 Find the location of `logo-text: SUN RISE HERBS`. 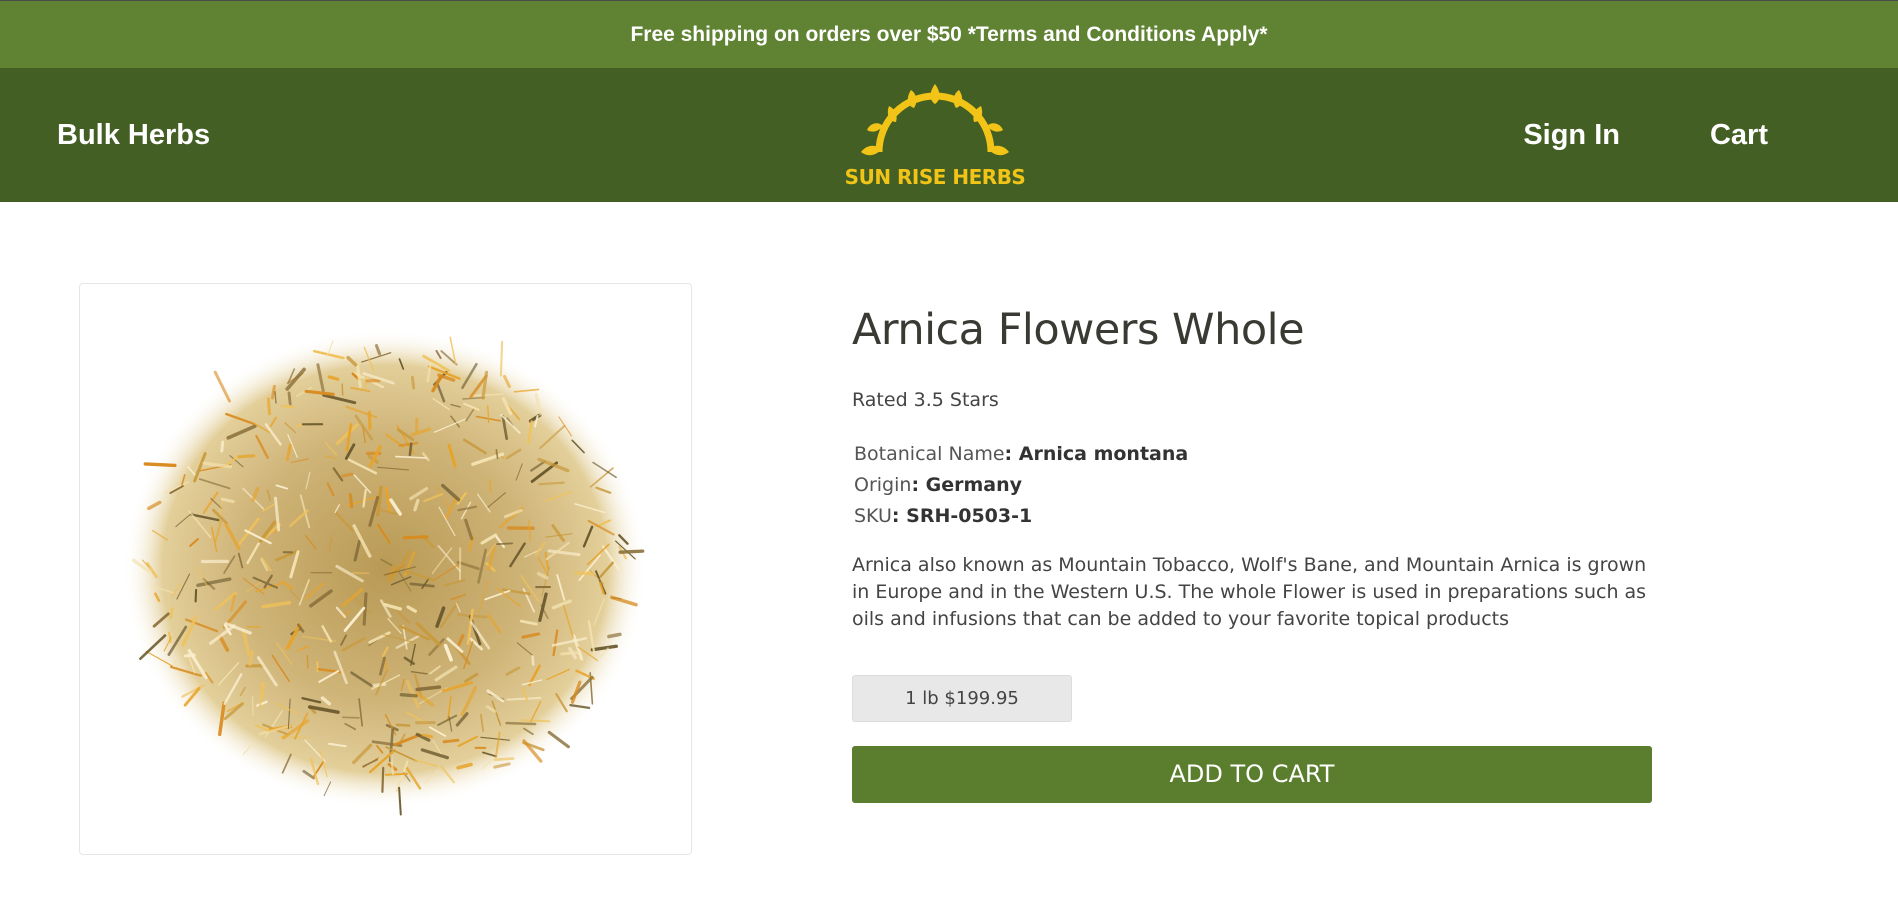

logo-text: SUN RISE HERBS is located at coordinates (935, 177).